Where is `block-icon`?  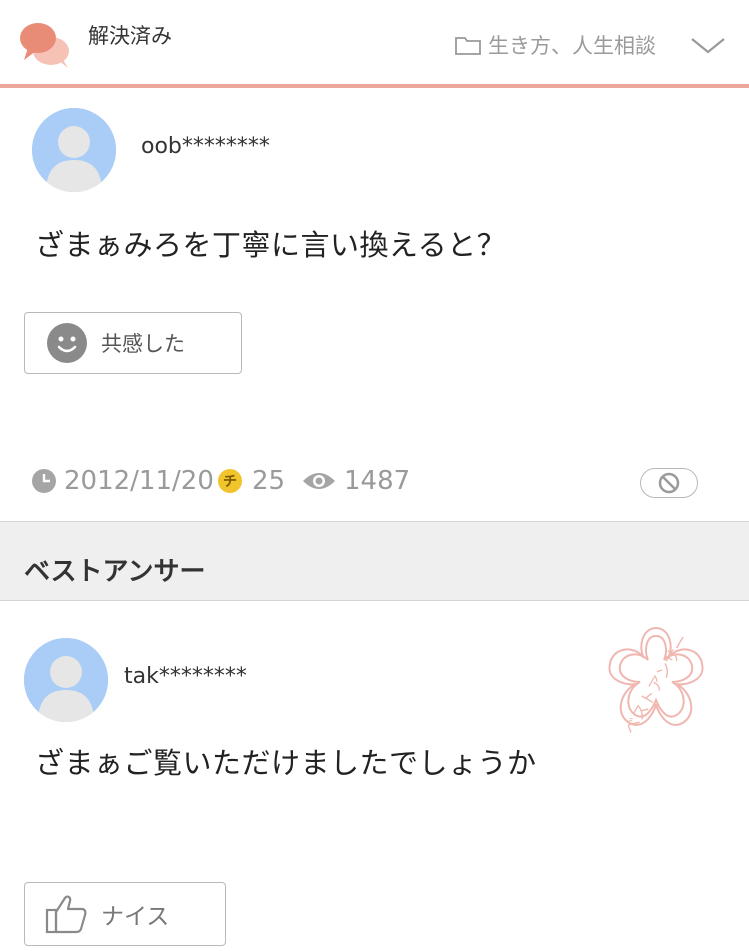 block-icon is located at coordinates (669, 483).